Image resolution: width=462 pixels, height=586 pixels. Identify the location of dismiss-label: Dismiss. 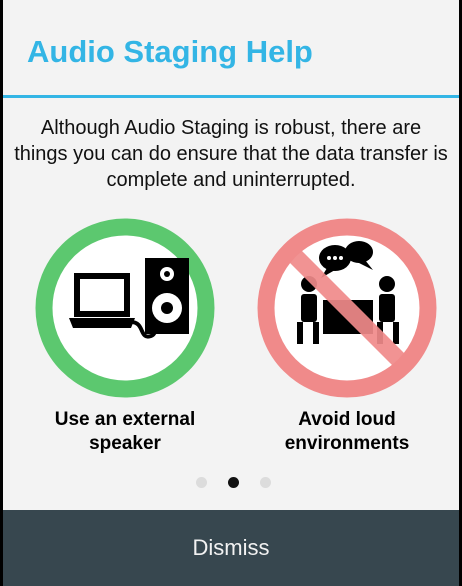
(231, 547).